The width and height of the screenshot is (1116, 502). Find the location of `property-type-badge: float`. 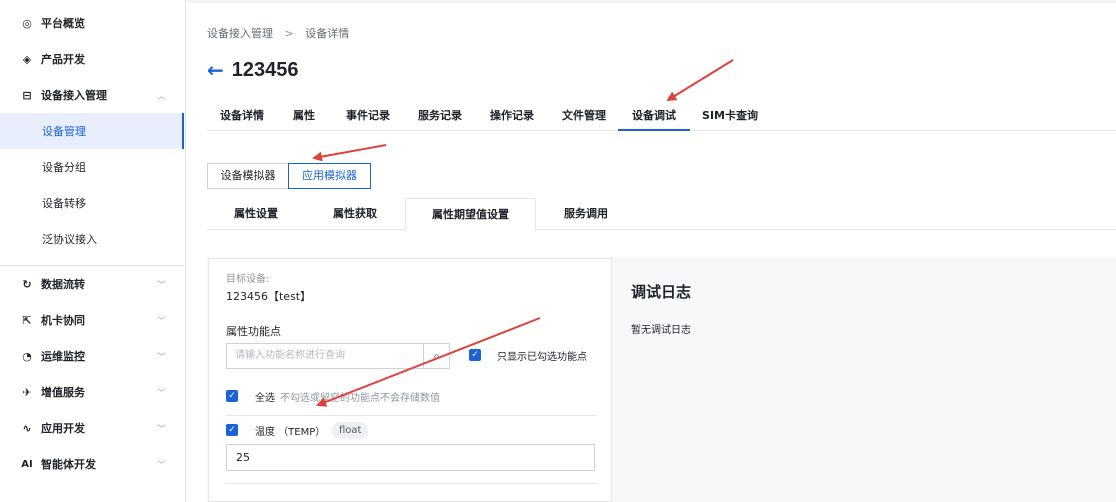

property-type-badge: float is located at coordinates (350, 430).